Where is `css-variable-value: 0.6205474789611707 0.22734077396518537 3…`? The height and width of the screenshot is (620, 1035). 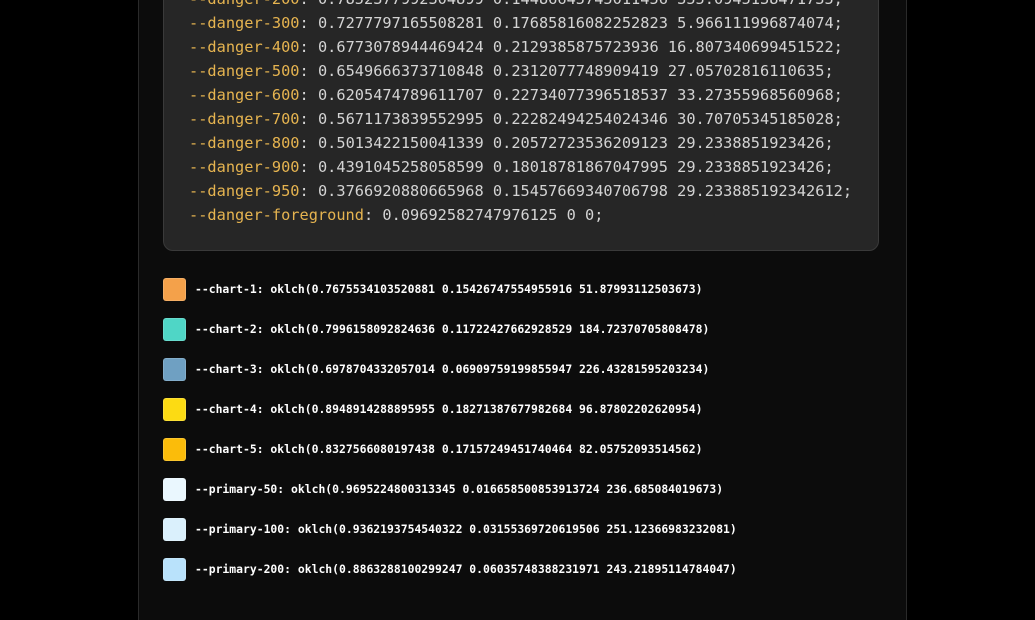 css-variable-value: 0.6205474789611707 0.22734077396518537 3… is located at coordinates (580, 95).